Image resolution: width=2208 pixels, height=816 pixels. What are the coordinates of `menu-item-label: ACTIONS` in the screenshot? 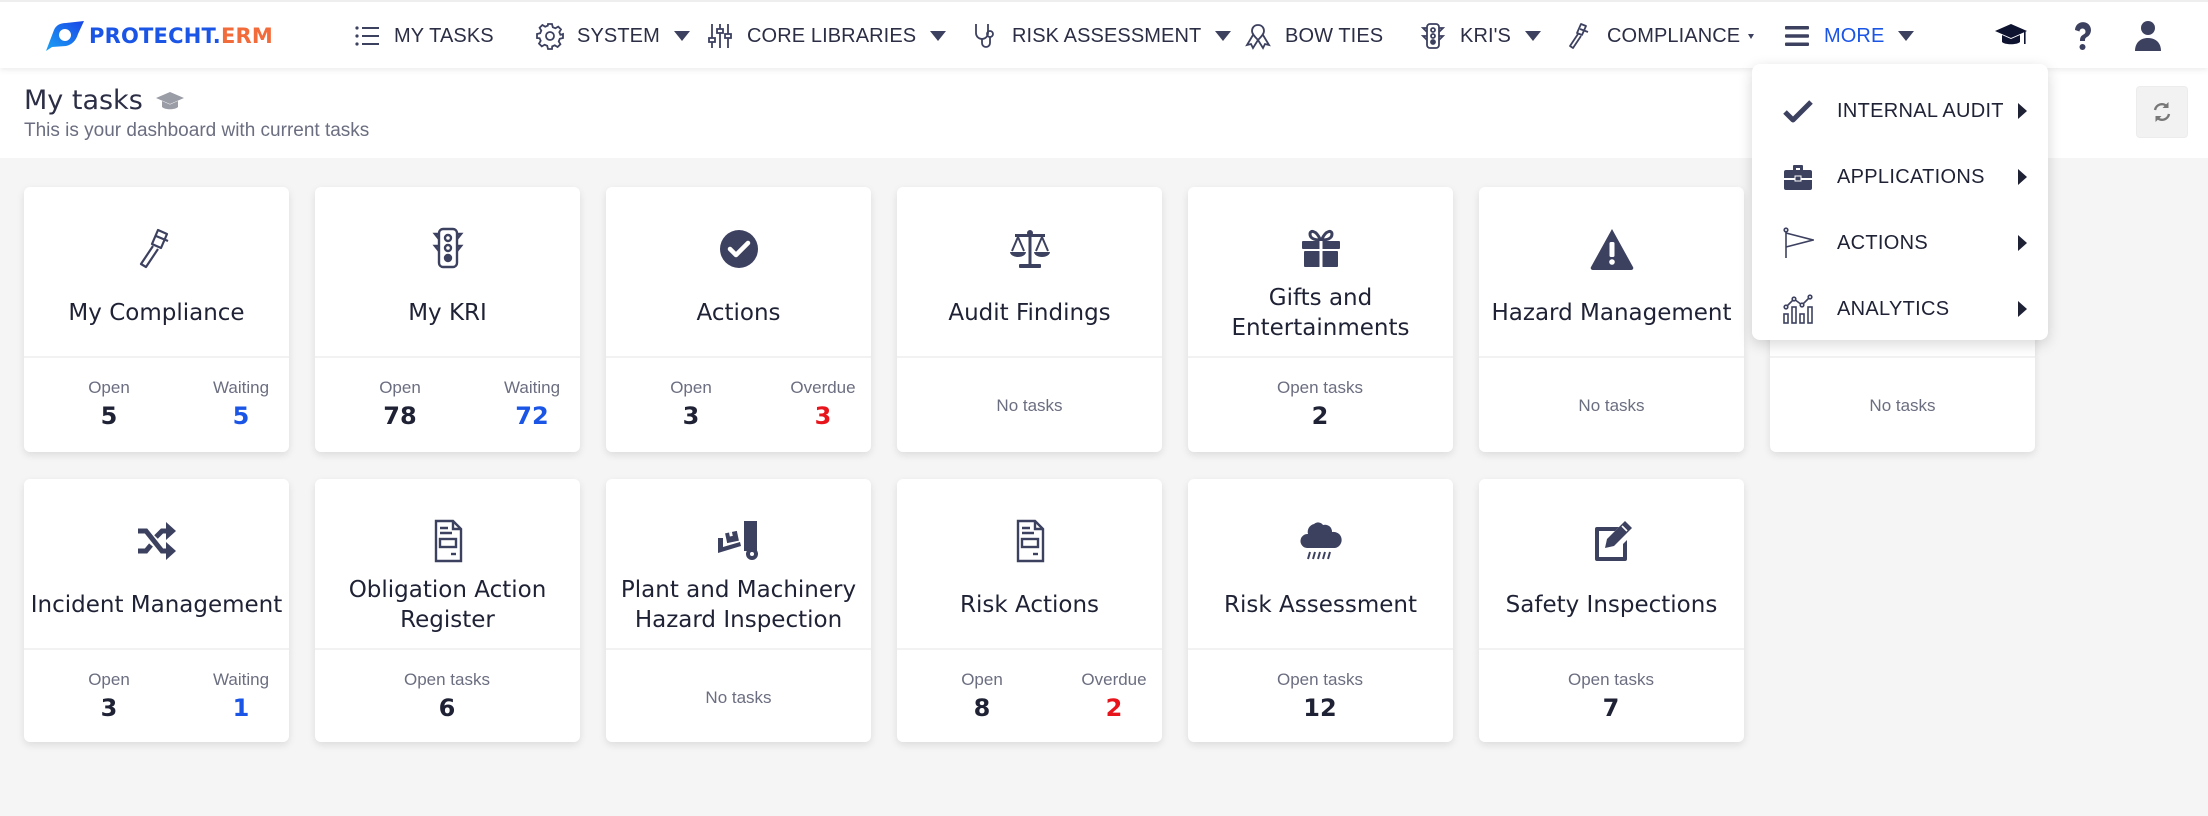 It's located at (1882, 242).